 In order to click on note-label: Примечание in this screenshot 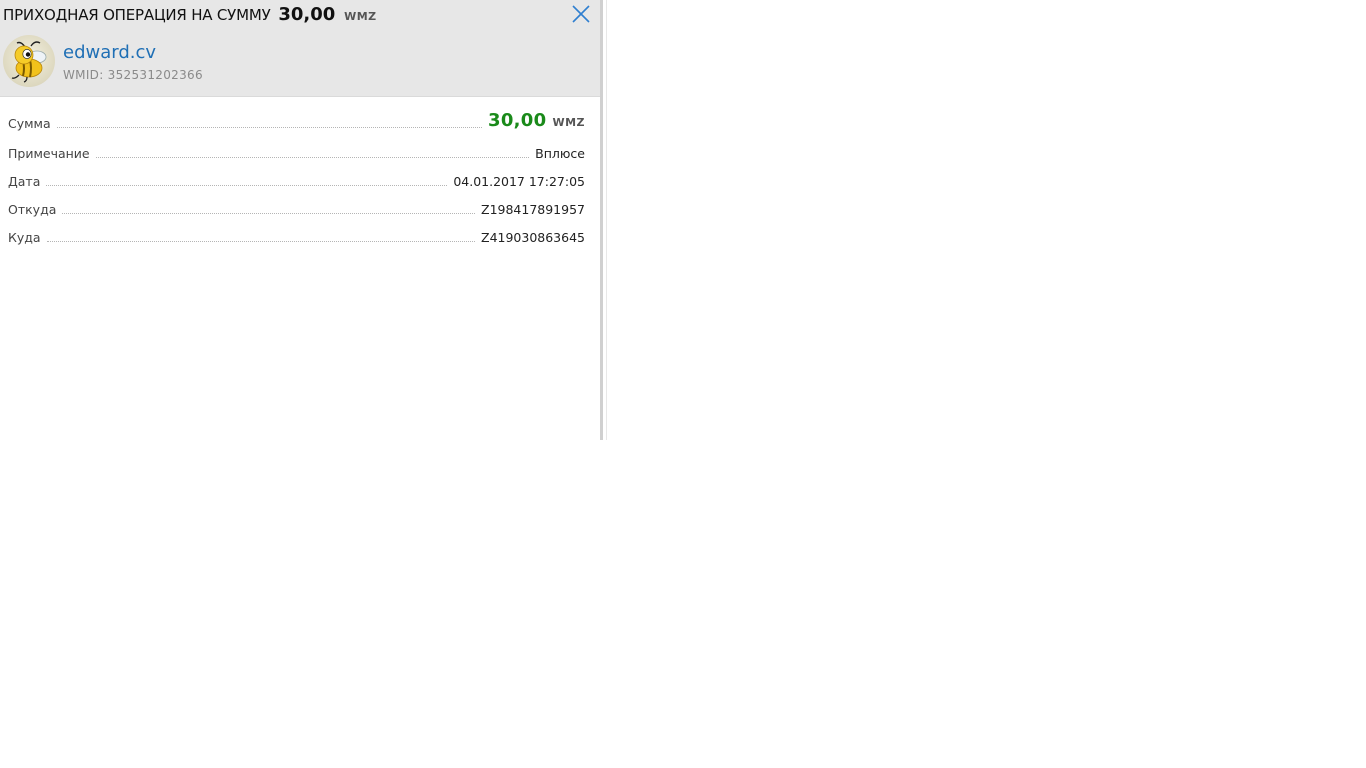, I will do `click(49, 153)`.